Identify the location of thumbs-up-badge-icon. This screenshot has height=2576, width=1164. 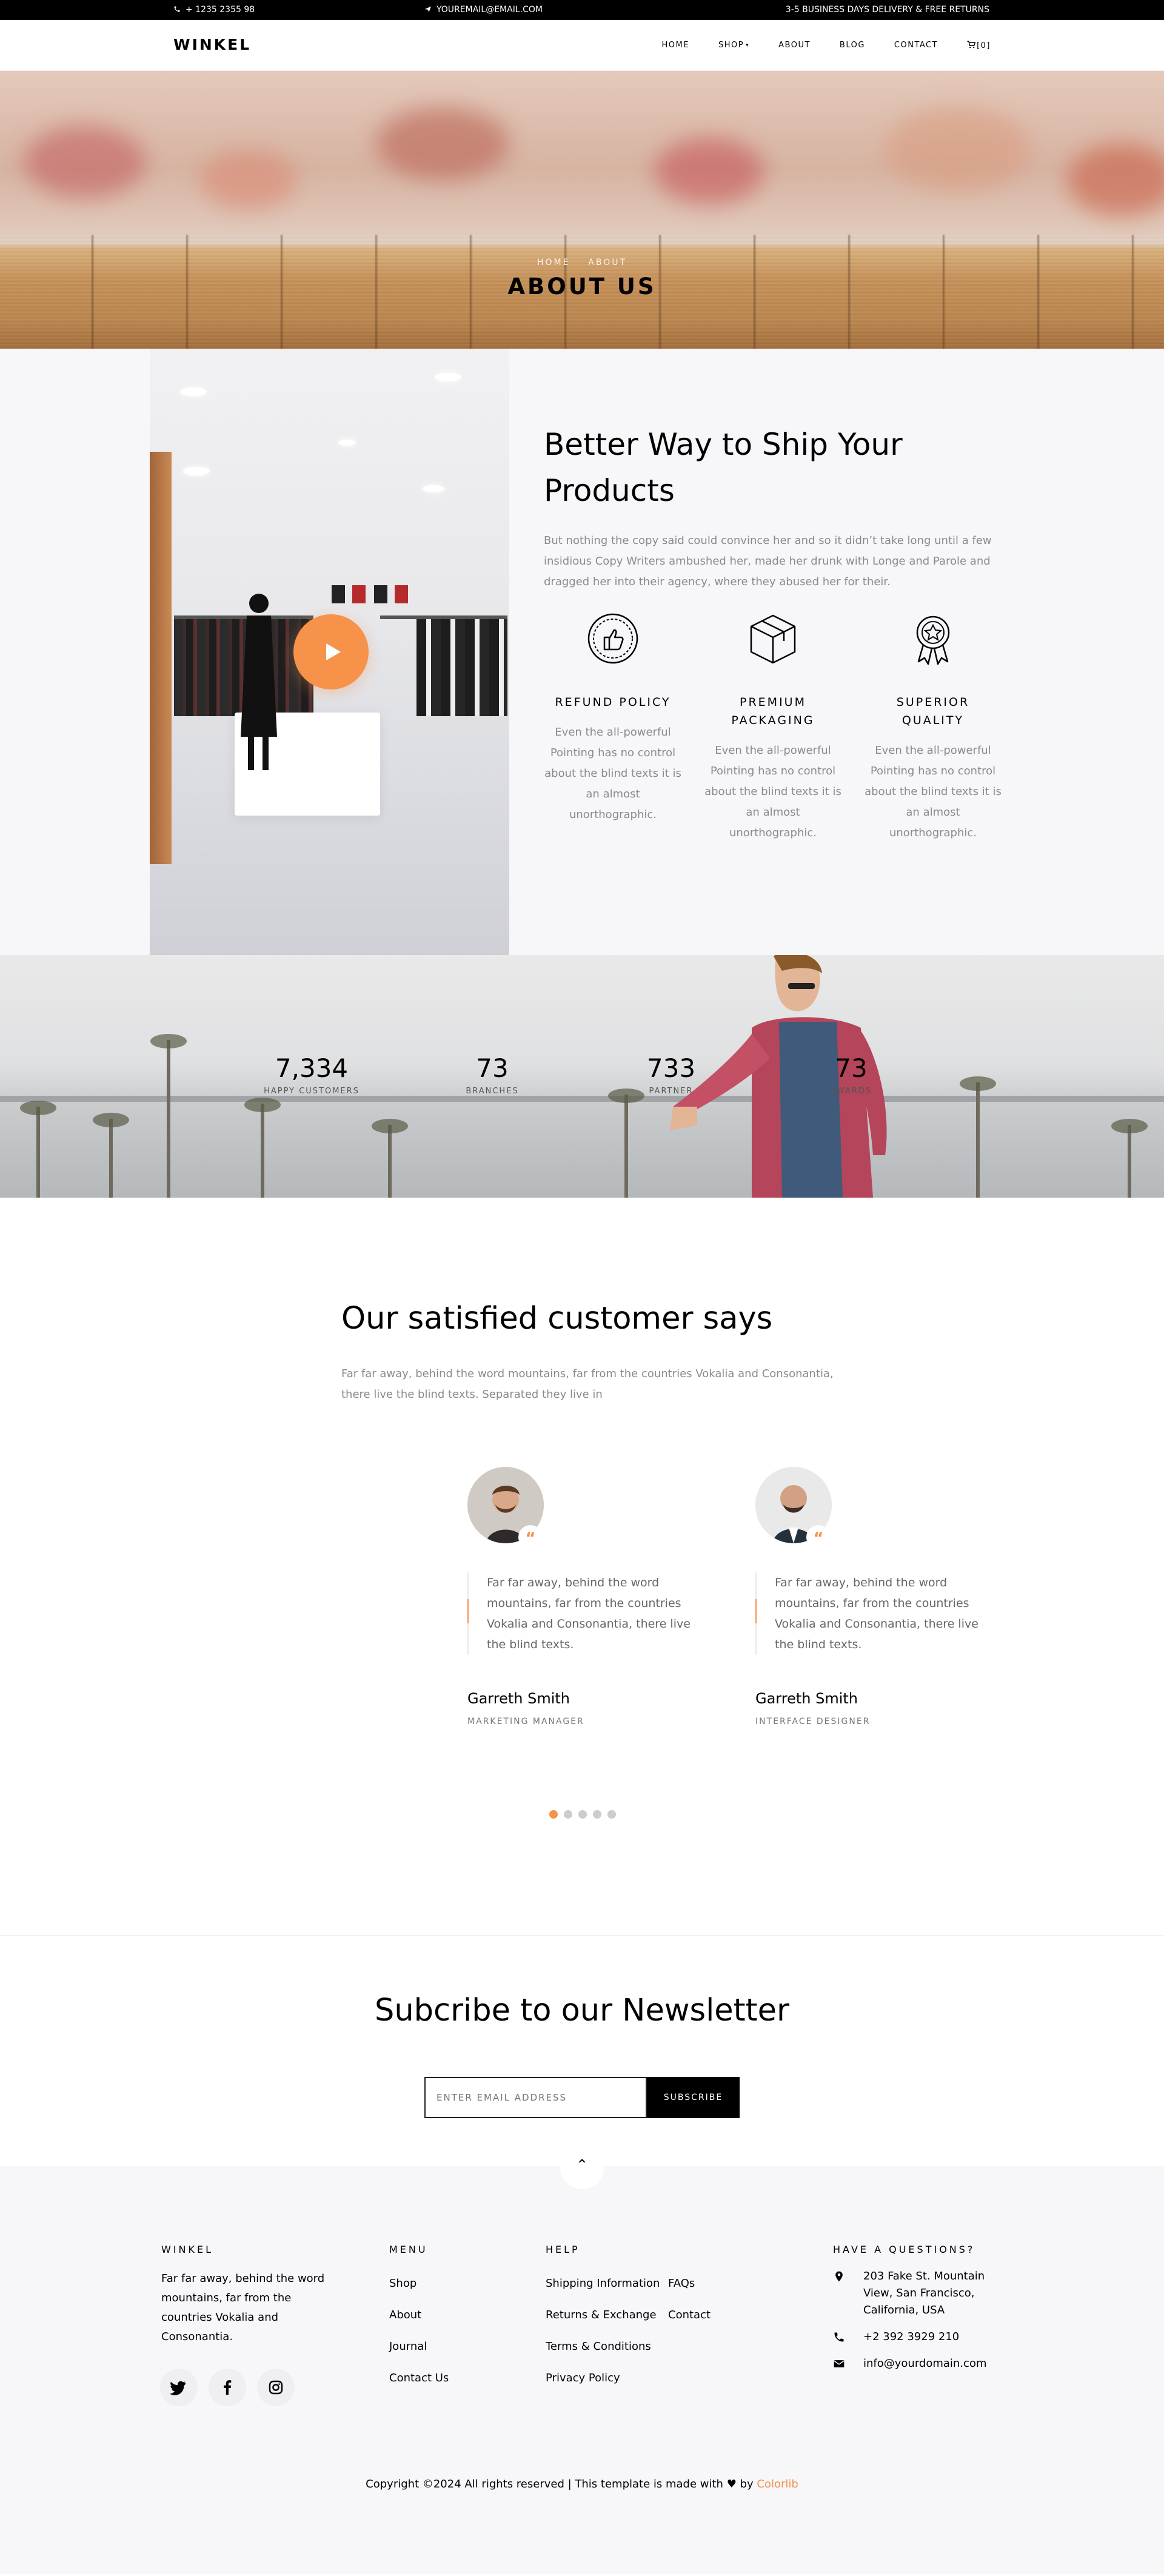
(612, 638).